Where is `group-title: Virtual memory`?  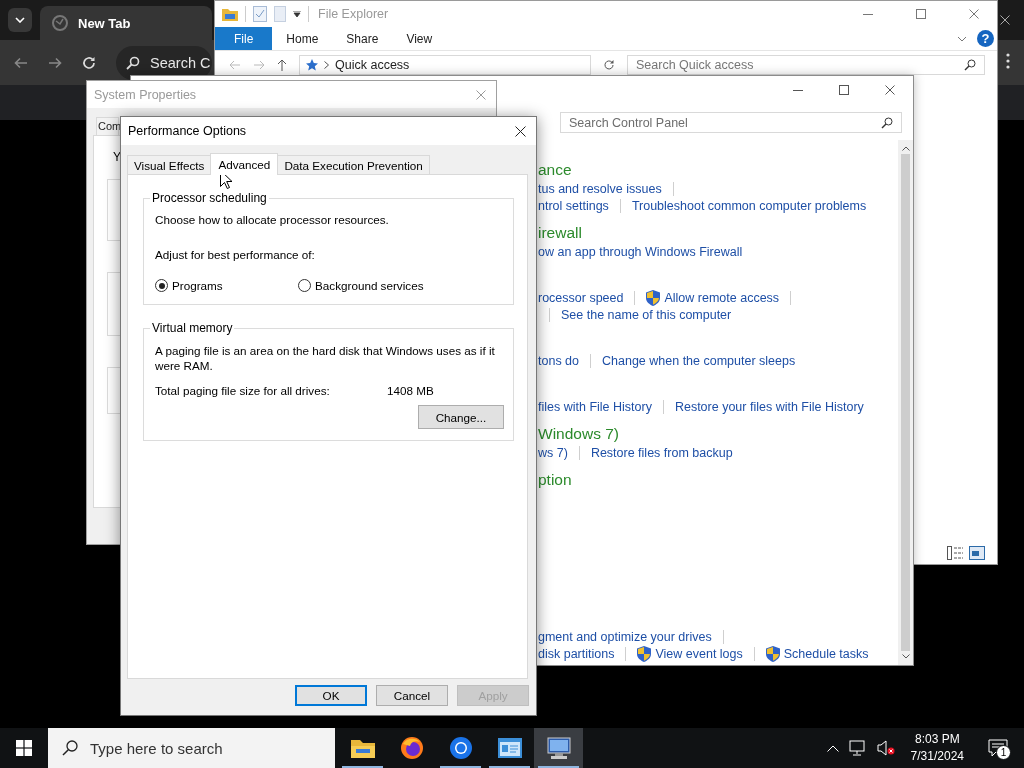 group-title: Virtual memory is located at coordinates (192, 328).